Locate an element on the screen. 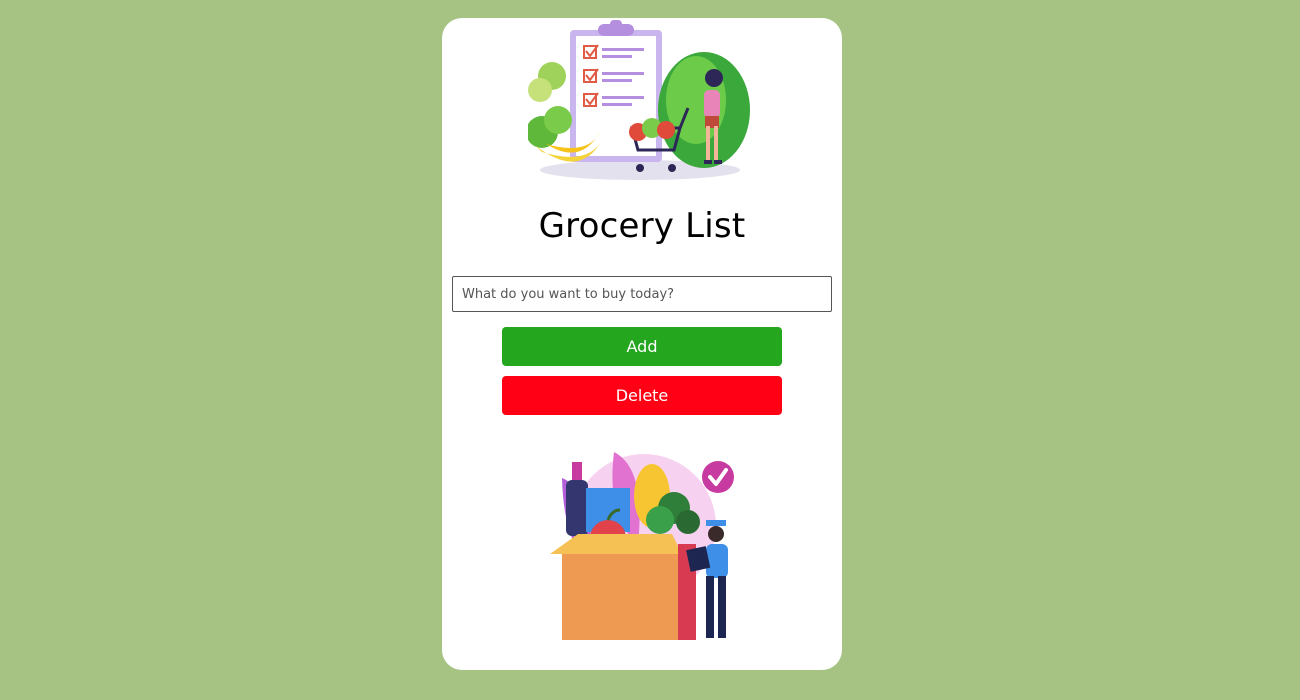 The image size is (1300, 700). item-input is located at coordinates (642, 294).